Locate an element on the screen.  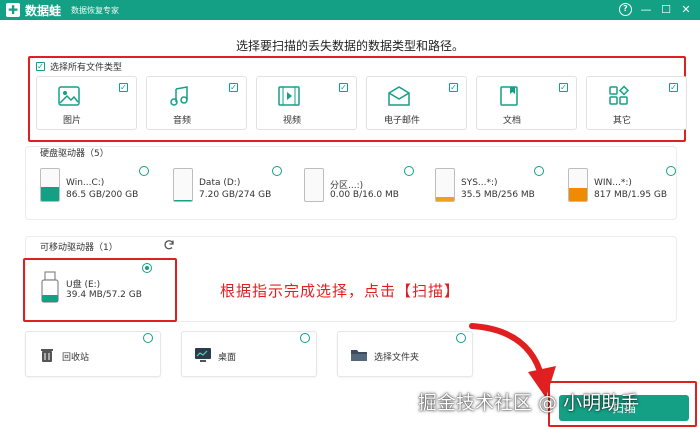
email-icon is located at coordinates (399, 96).